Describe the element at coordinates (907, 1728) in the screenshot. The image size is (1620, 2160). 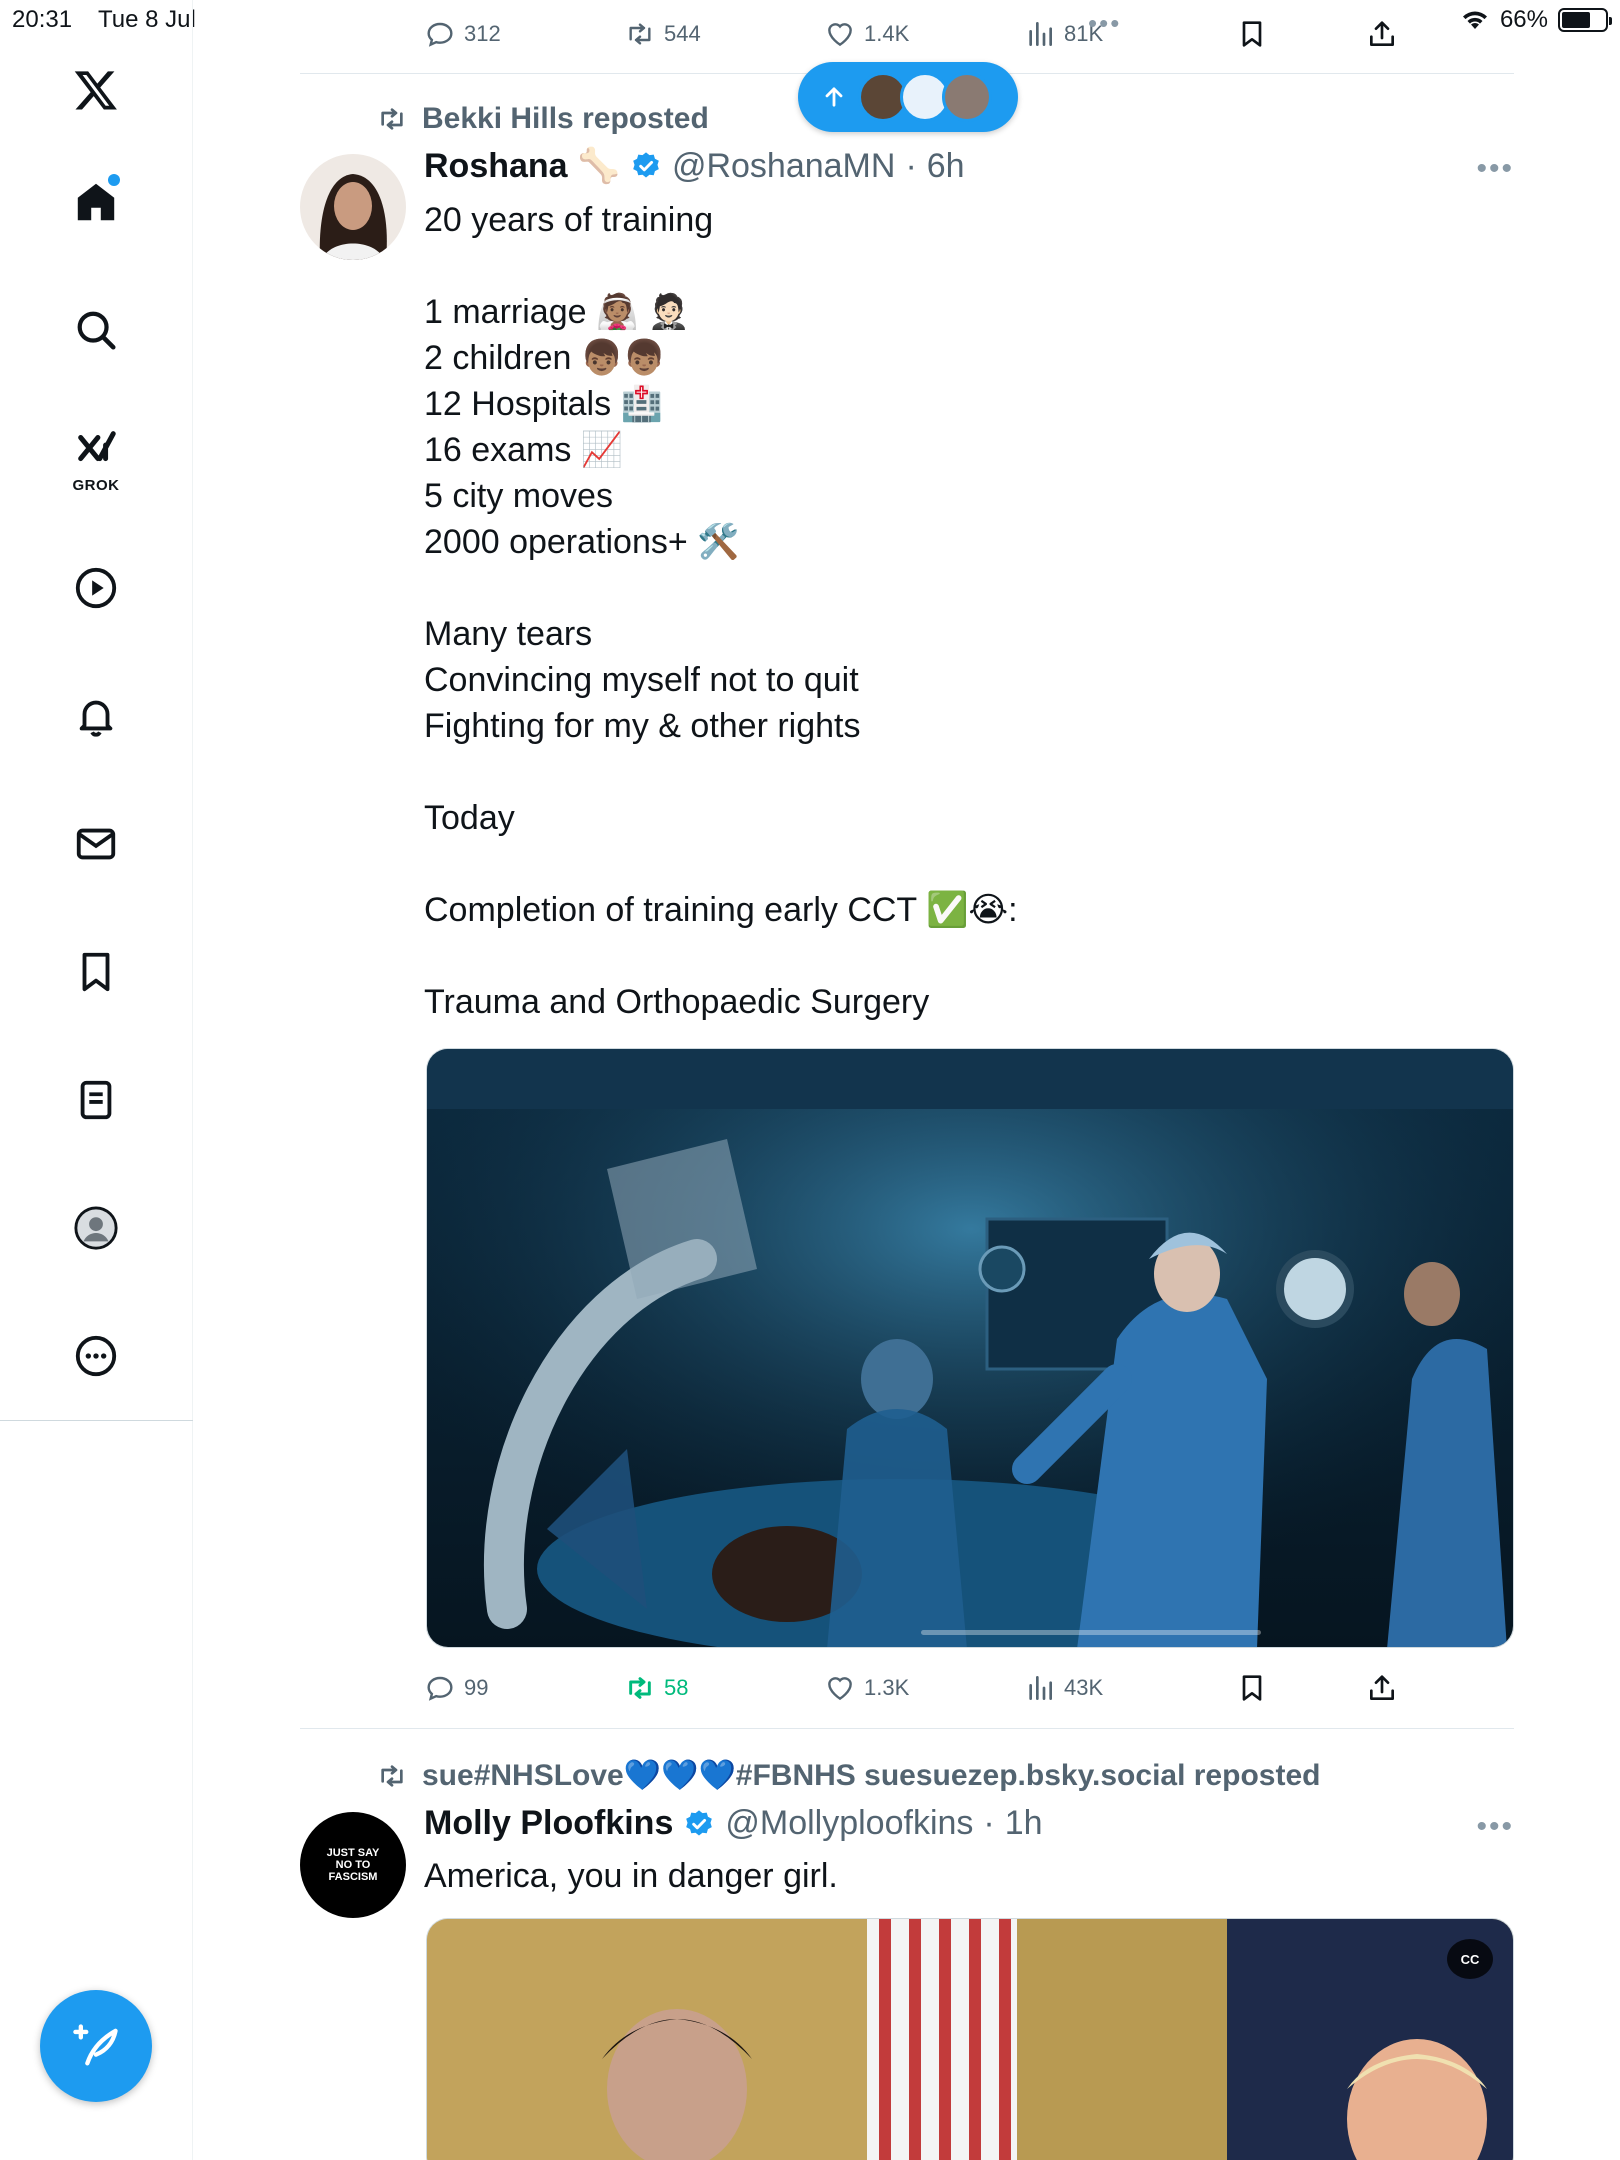
I see `separator` at that location.